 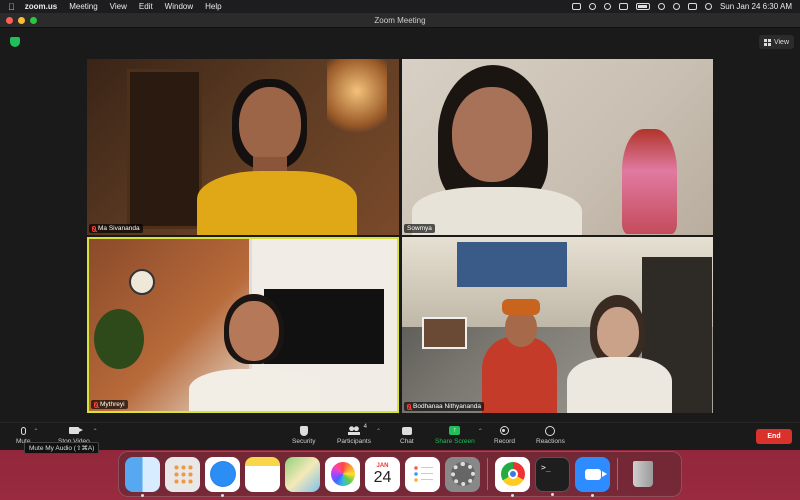 What do you see at coordinates (23, 430) in the screenshot?
I see `microphone-icon` at bounding box center [23, 430].